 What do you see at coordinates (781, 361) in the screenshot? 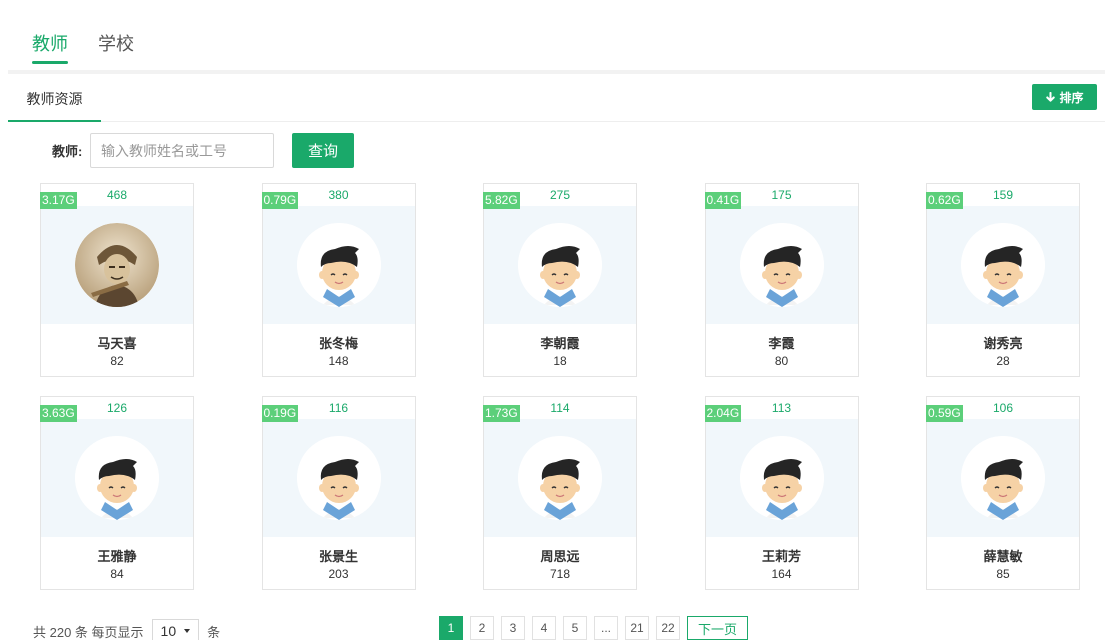
I see `teacher-number: 80` at bounding box center [781, 361].